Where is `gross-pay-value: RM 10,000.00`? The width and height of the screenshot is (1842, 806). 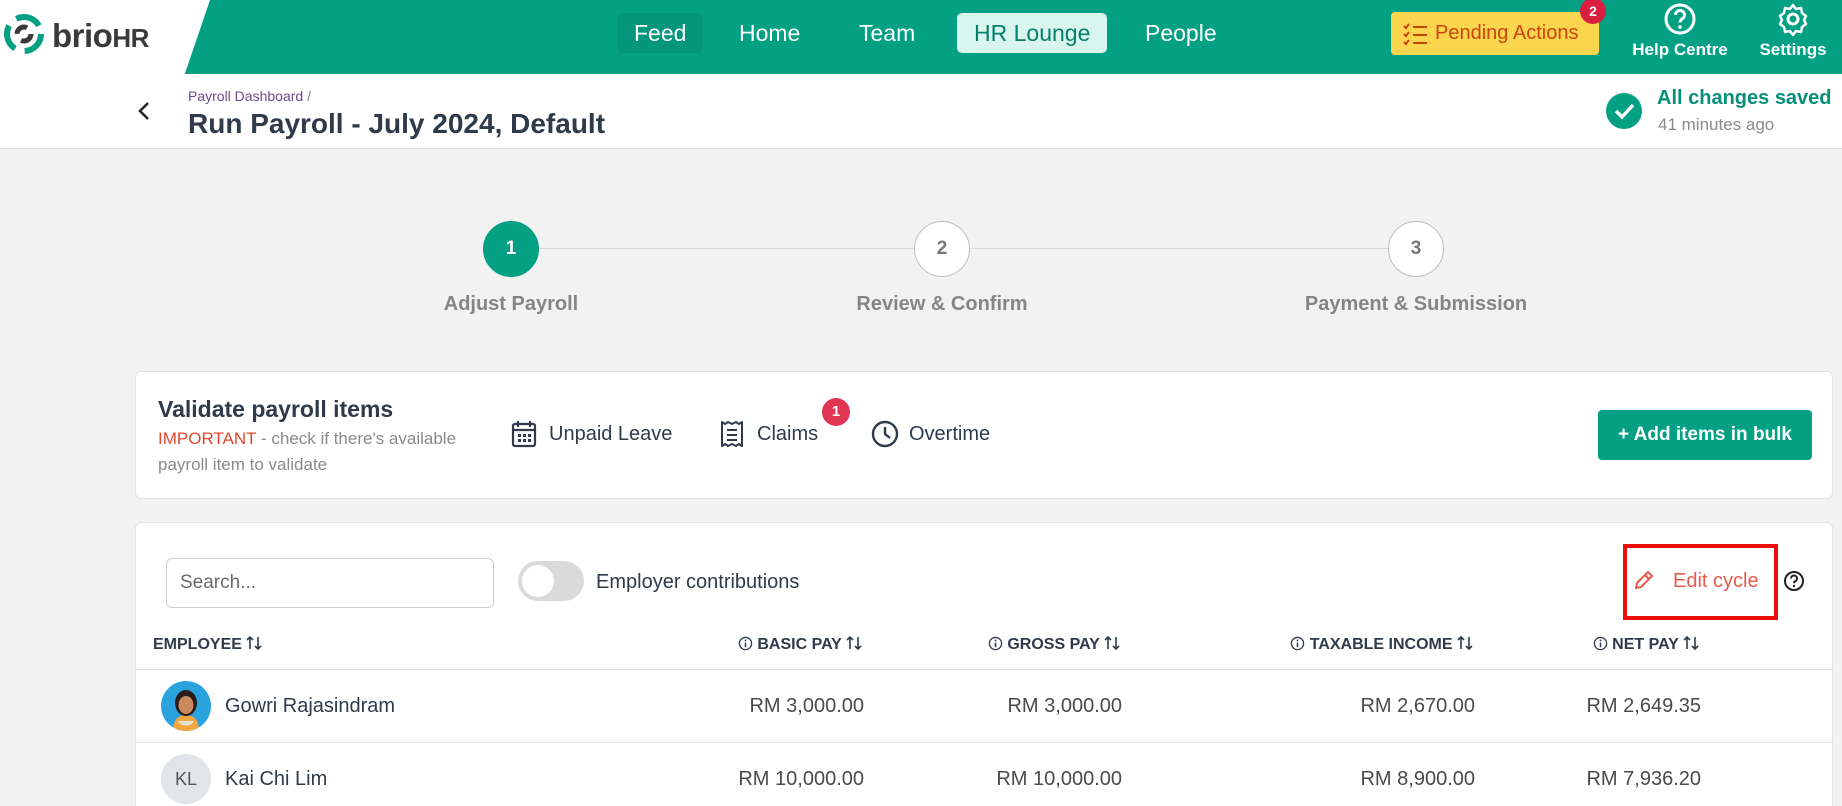 gross-pay-value: RM 10,000.00 is located at coordinates (1059, 779).